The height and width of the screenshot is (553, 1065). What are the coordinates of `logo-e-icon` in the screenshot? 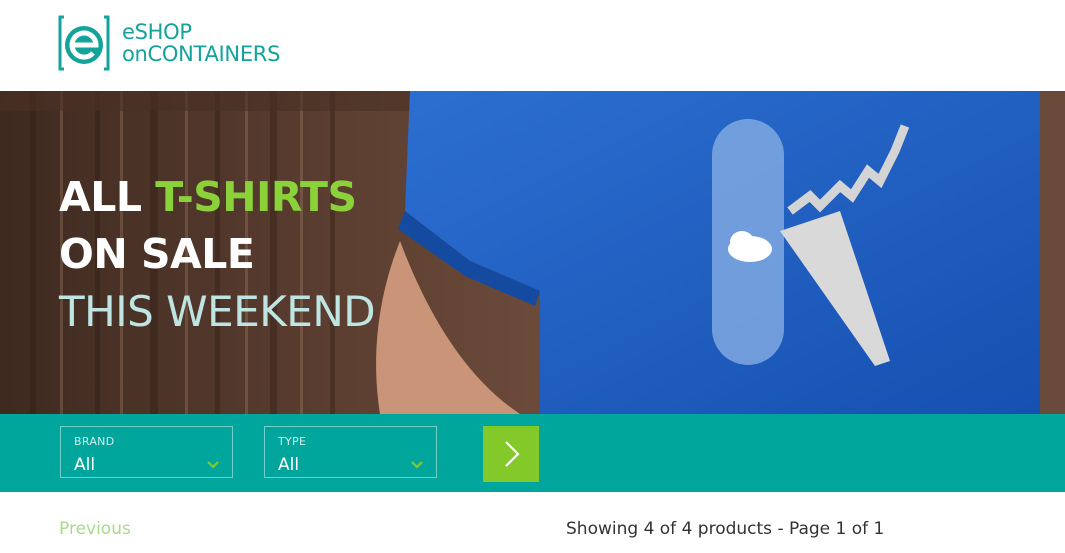 It's located at (84, 43).